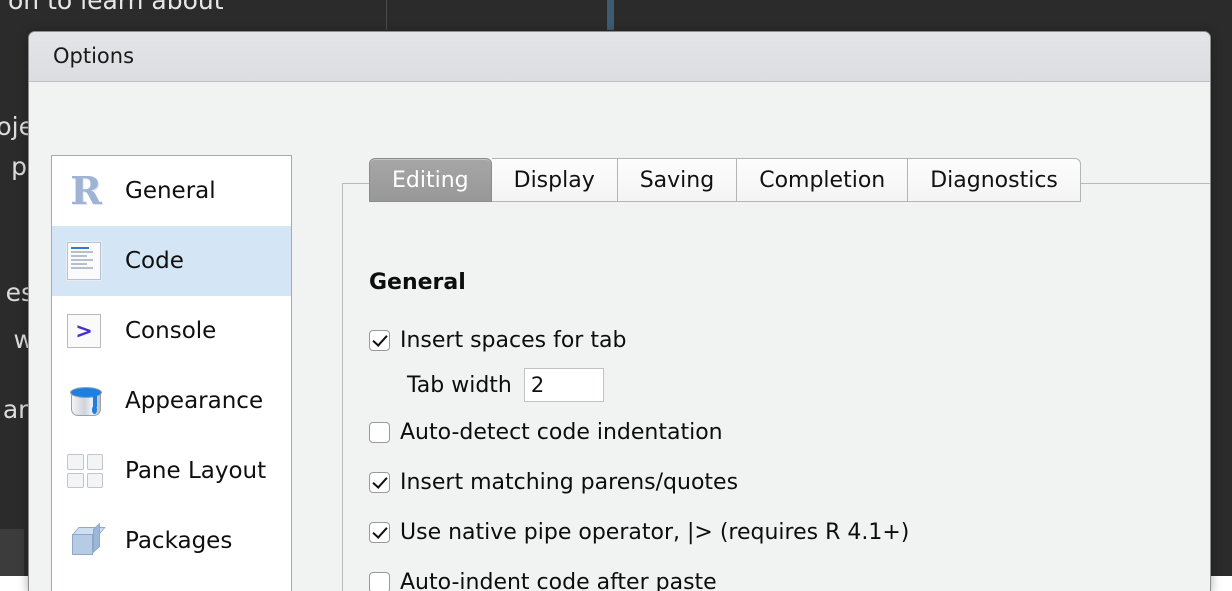  I want to click on checkbox-row-insert-matching-parens-quotes: Insert matching parens/quotes, so click(553, 482).